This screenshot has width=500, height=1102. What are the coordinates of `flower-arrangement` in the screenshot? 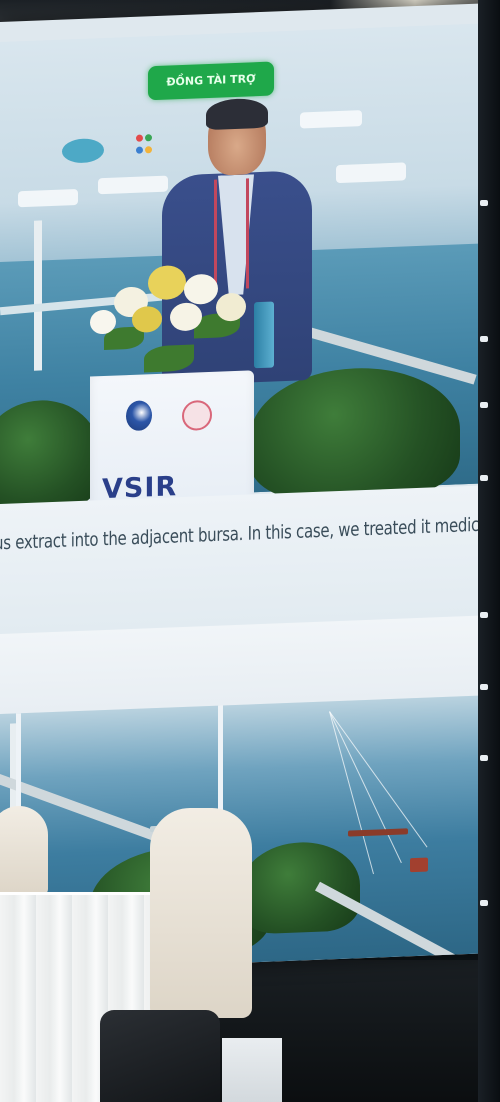 It's located at (169, 315).